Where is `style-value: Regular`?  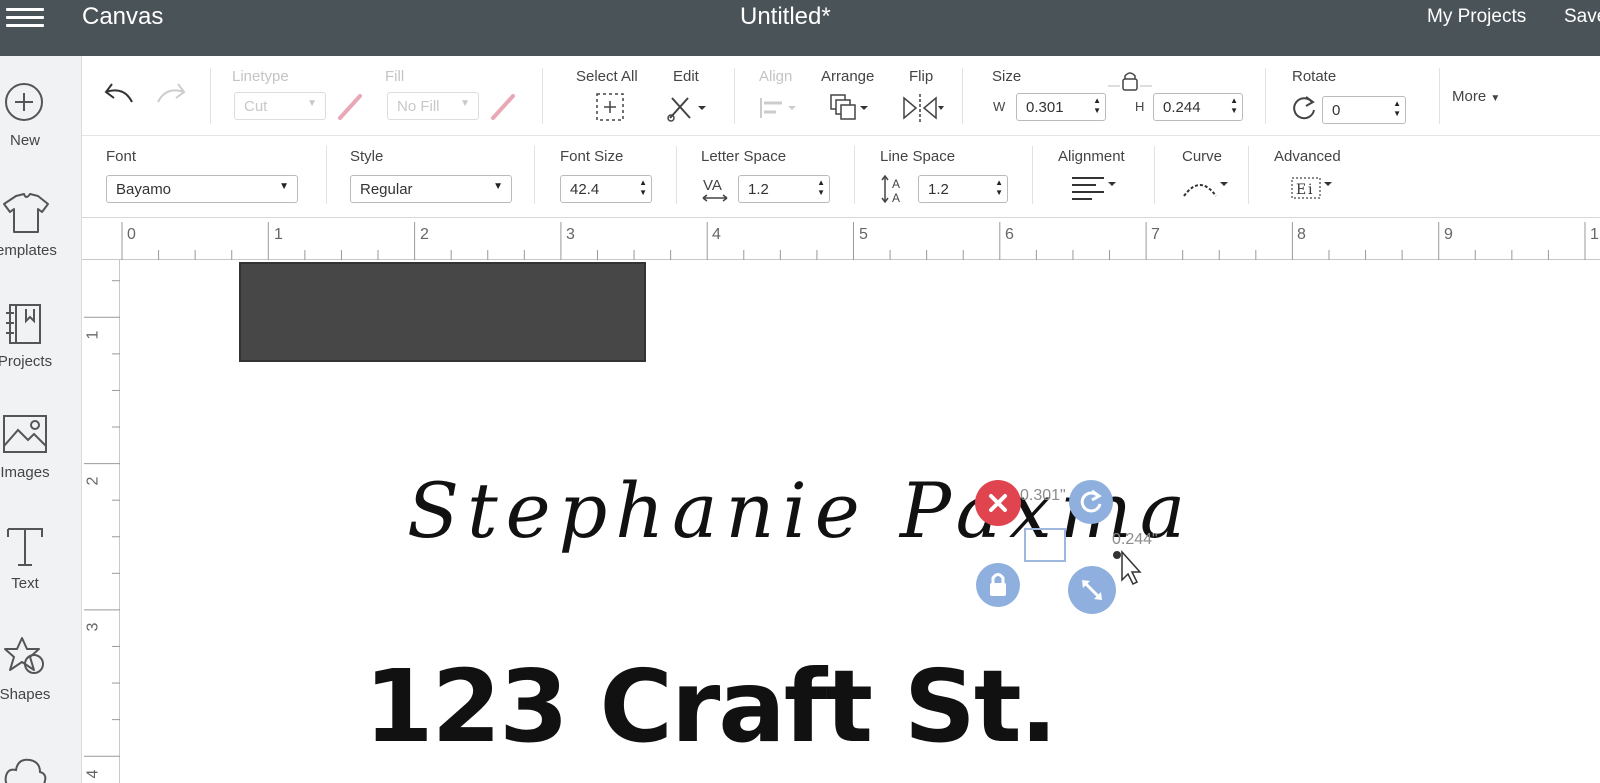
style-value: Regular is located at coordinates (386, 189).